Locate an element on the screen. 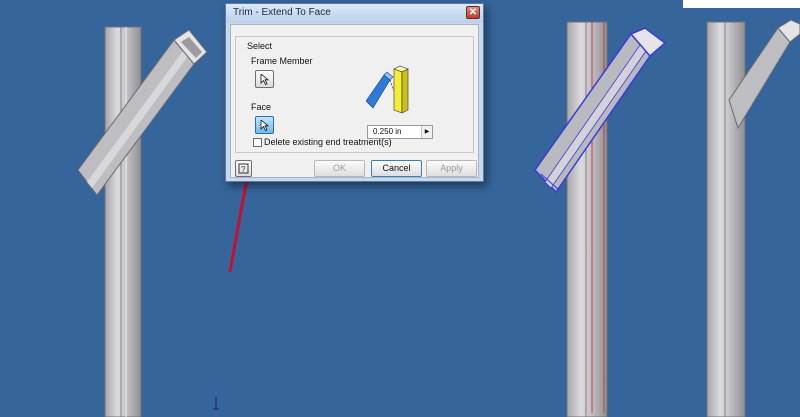 Image resolution: width=800 pixels, height=417 pixels. close-button: ✕ is located at coordinates (473, 12).